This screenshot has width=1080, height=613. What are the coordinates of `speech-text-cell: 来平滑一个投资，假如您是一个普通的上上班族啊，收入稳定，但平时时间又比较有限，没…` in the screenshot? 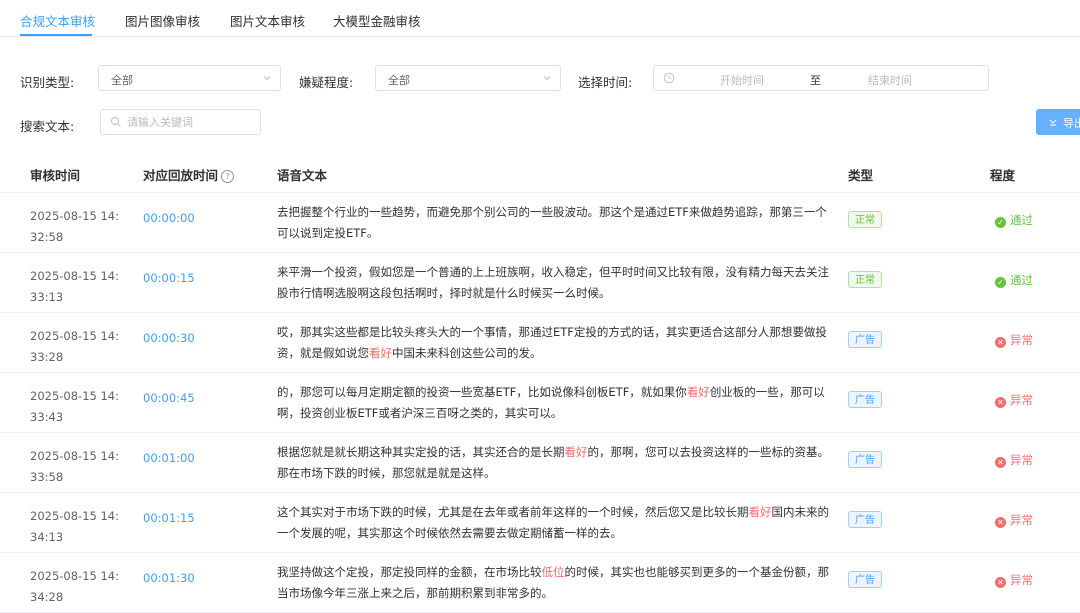 It's located at (554, 283).